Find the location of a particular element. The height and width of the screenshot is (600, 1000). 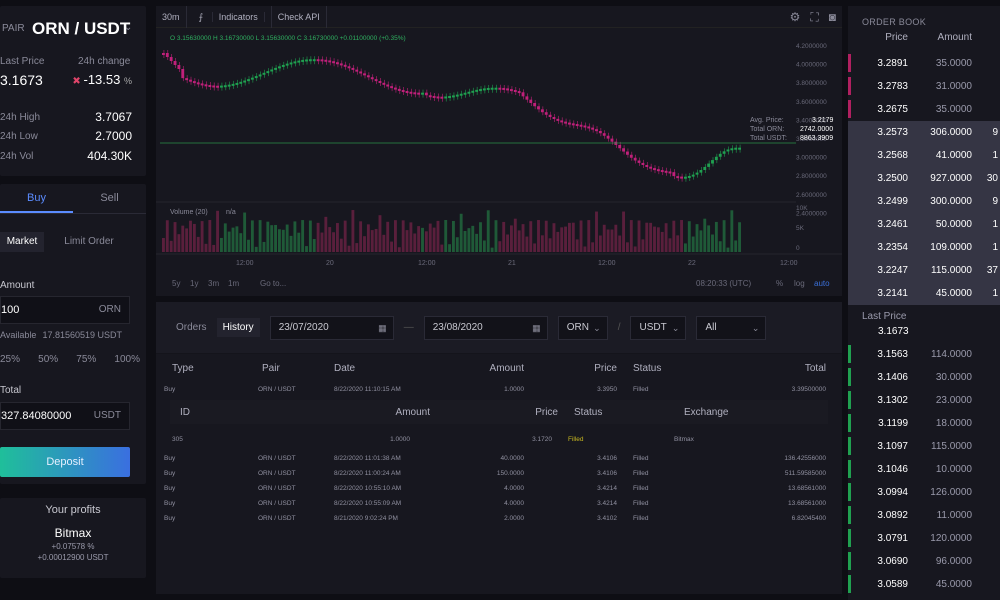

order-book-row: 3.0690 96.0000 is located at coordinates (924, 561).